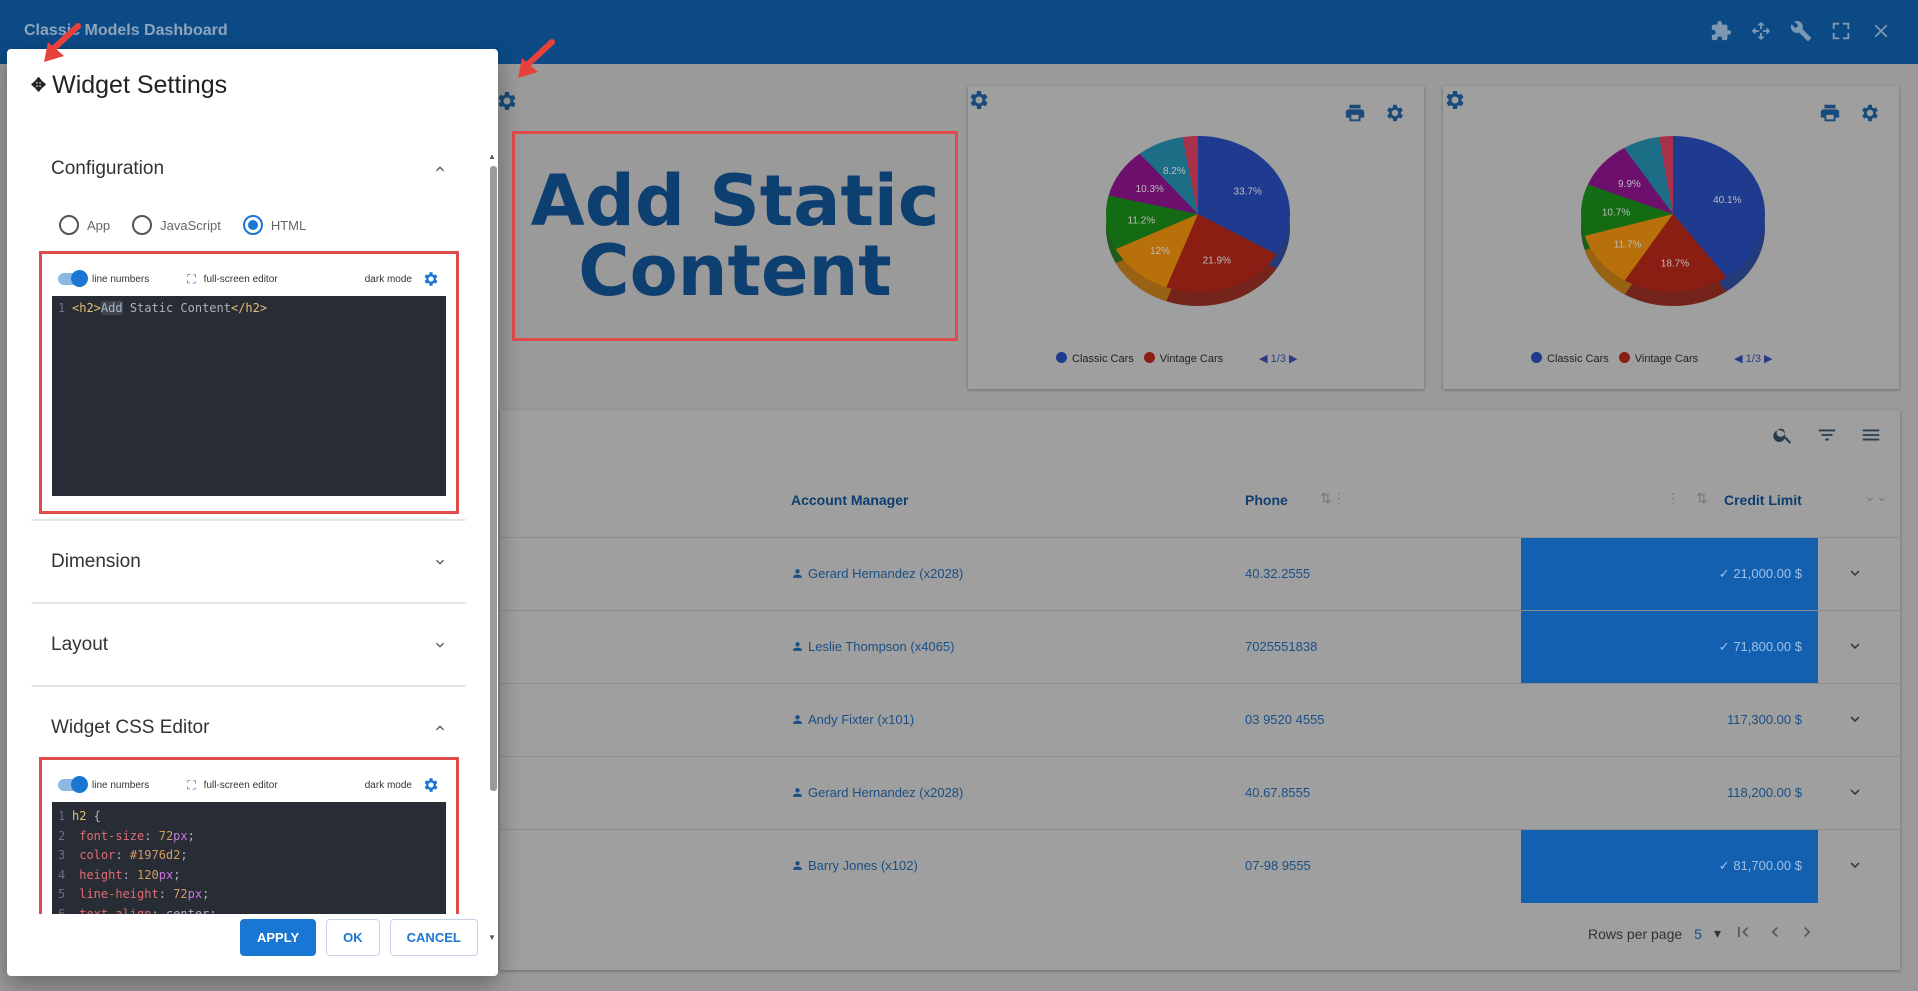  What do you see at coordinates (38, 85) in the screenshot?
I see `drag-handle-icon: ✥` at bounding box center [38, 85].